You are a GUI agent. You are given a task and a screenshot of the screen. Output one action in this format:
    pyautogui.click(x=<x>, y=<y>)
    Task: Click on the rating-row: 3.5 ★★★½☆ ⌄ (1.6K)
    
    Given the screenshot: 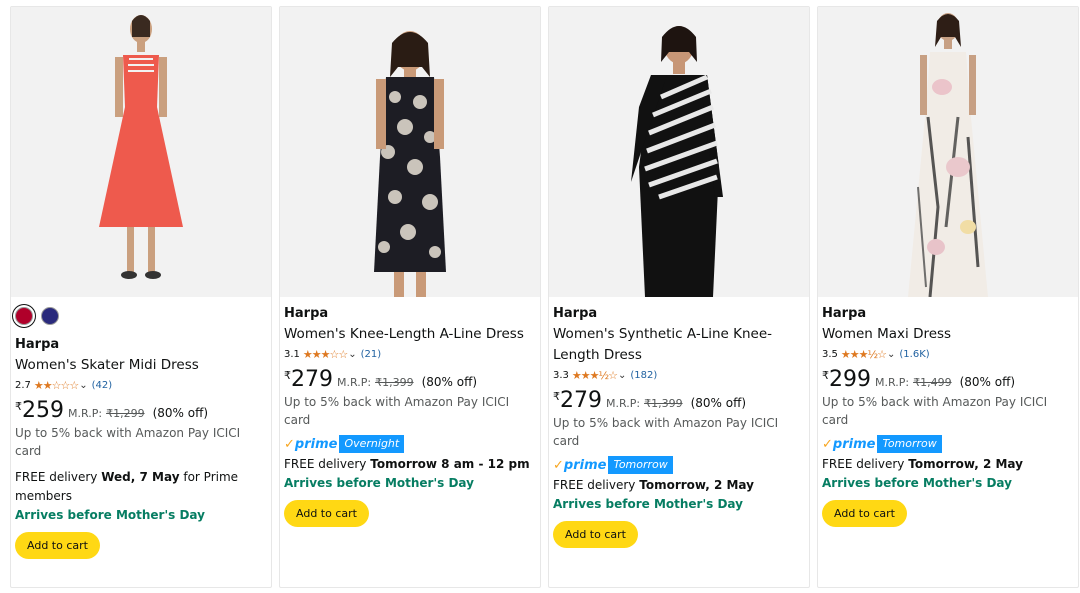 What is the action you would take?
    pyautogui.click(x=948, y=355)
    